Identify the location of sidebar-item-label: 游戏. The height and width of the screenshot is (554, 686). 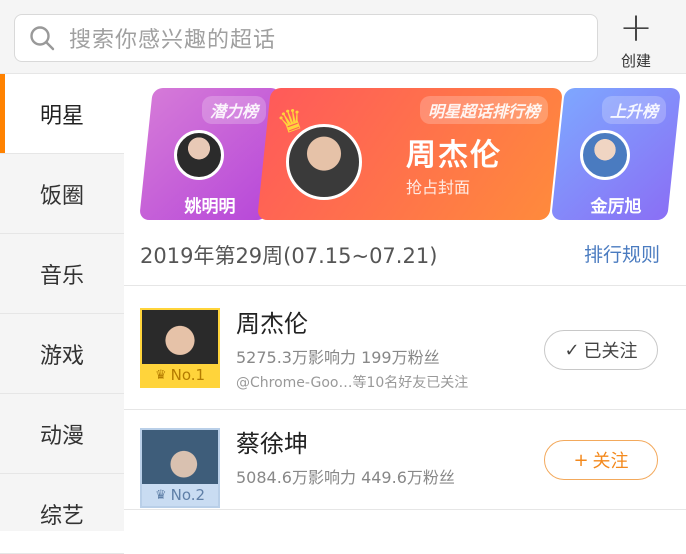
(61, 356).